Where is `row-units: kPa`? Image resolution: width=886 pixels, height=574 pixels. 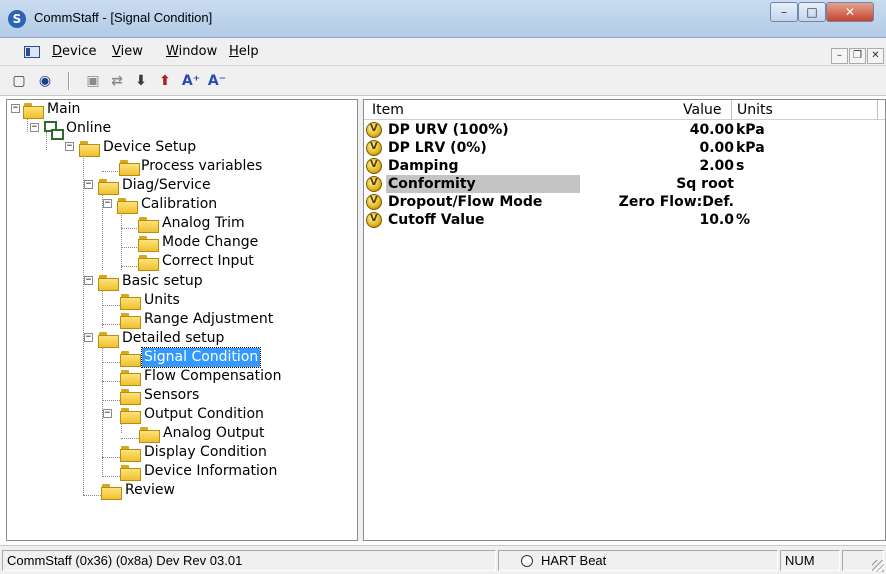 row-units: kPa is located at coordinates (750, 148).